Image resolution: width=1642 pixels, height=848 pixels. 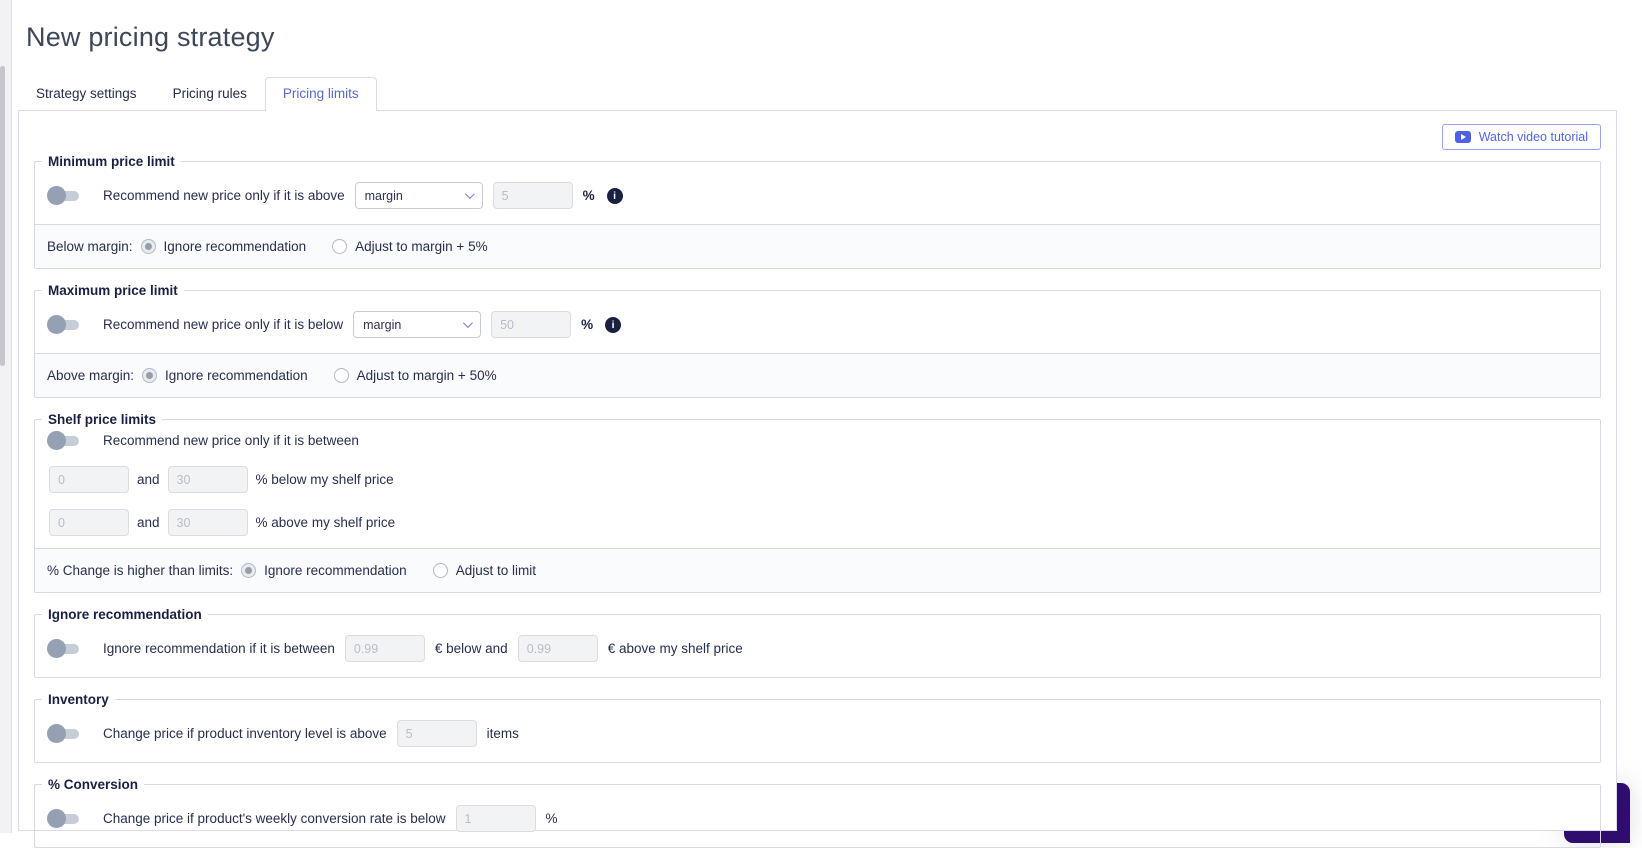 I want to click on shelf-adjust-radio-label: Adjust to limit, so click(x=495, y=570).